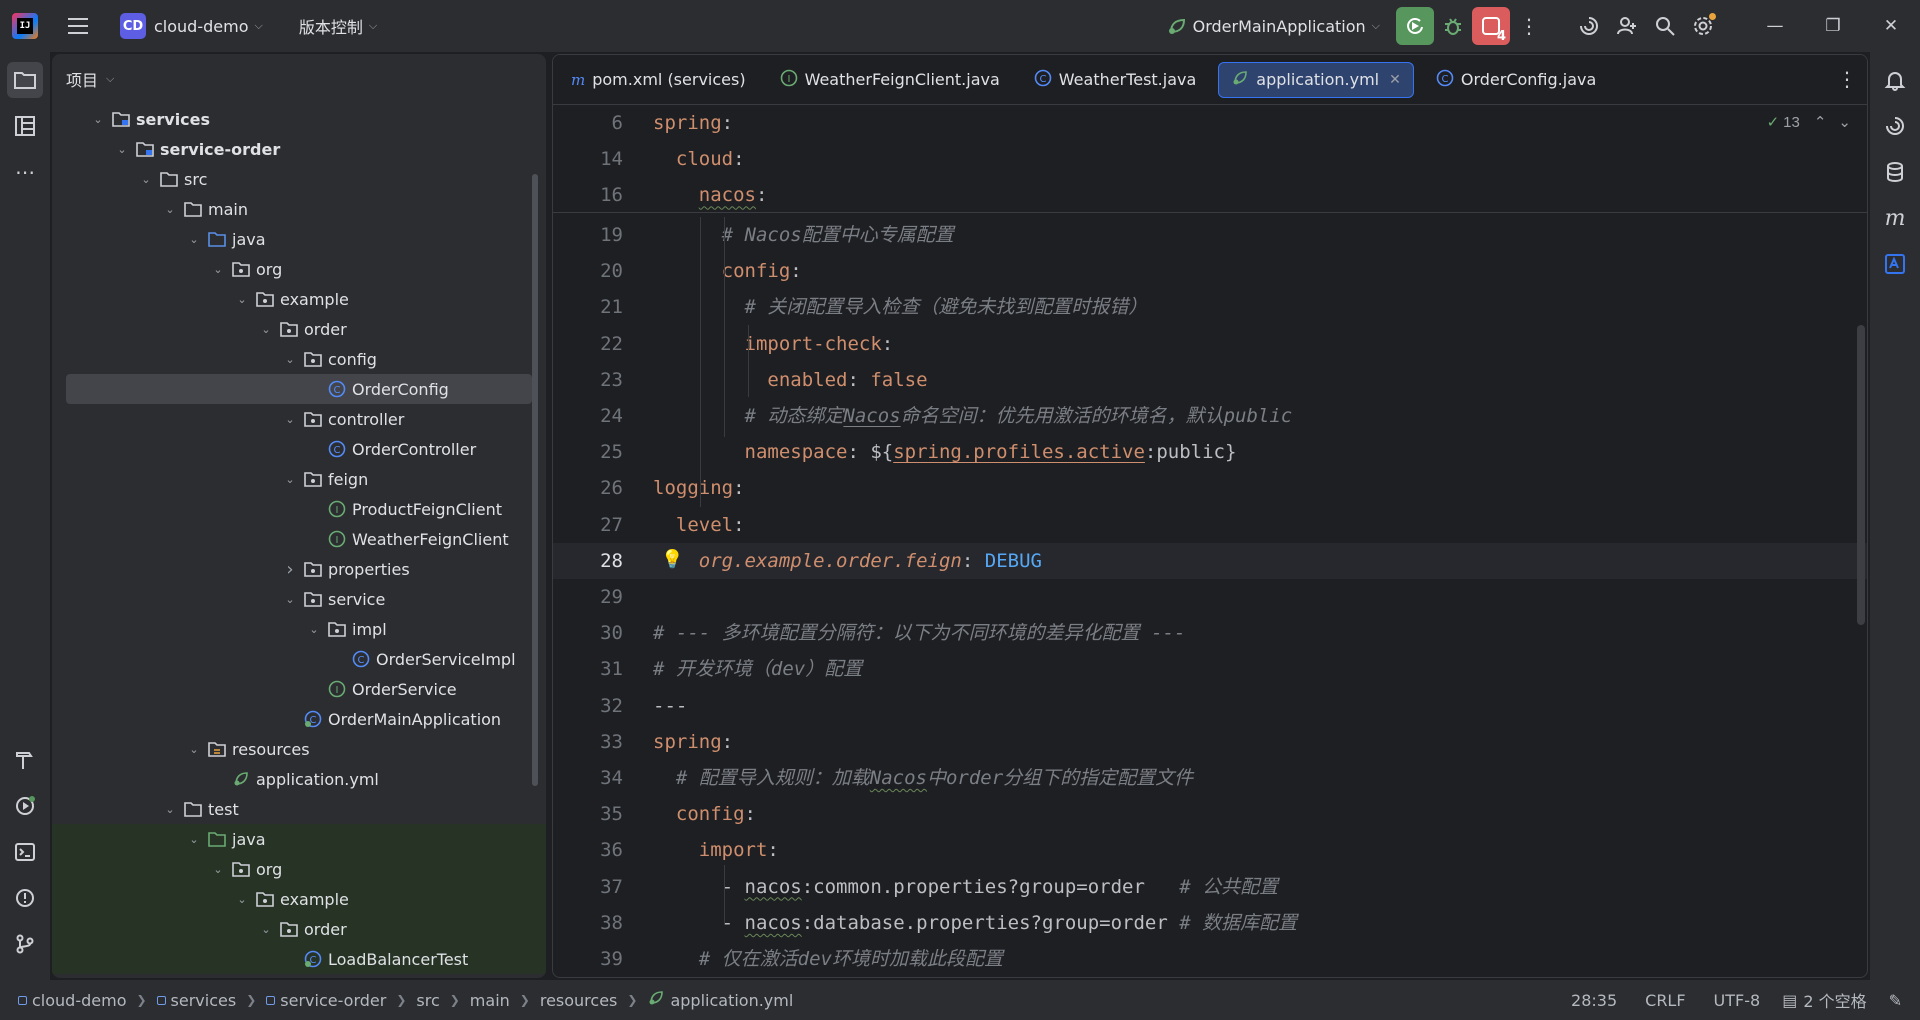 This screenshot has height=1020, width=1920. What do you see at coordinates (1516, 80) in the screenshot?
I see `tab-orderconfig-java: C OrderConfig.java` at bounding box center [1516, 80].